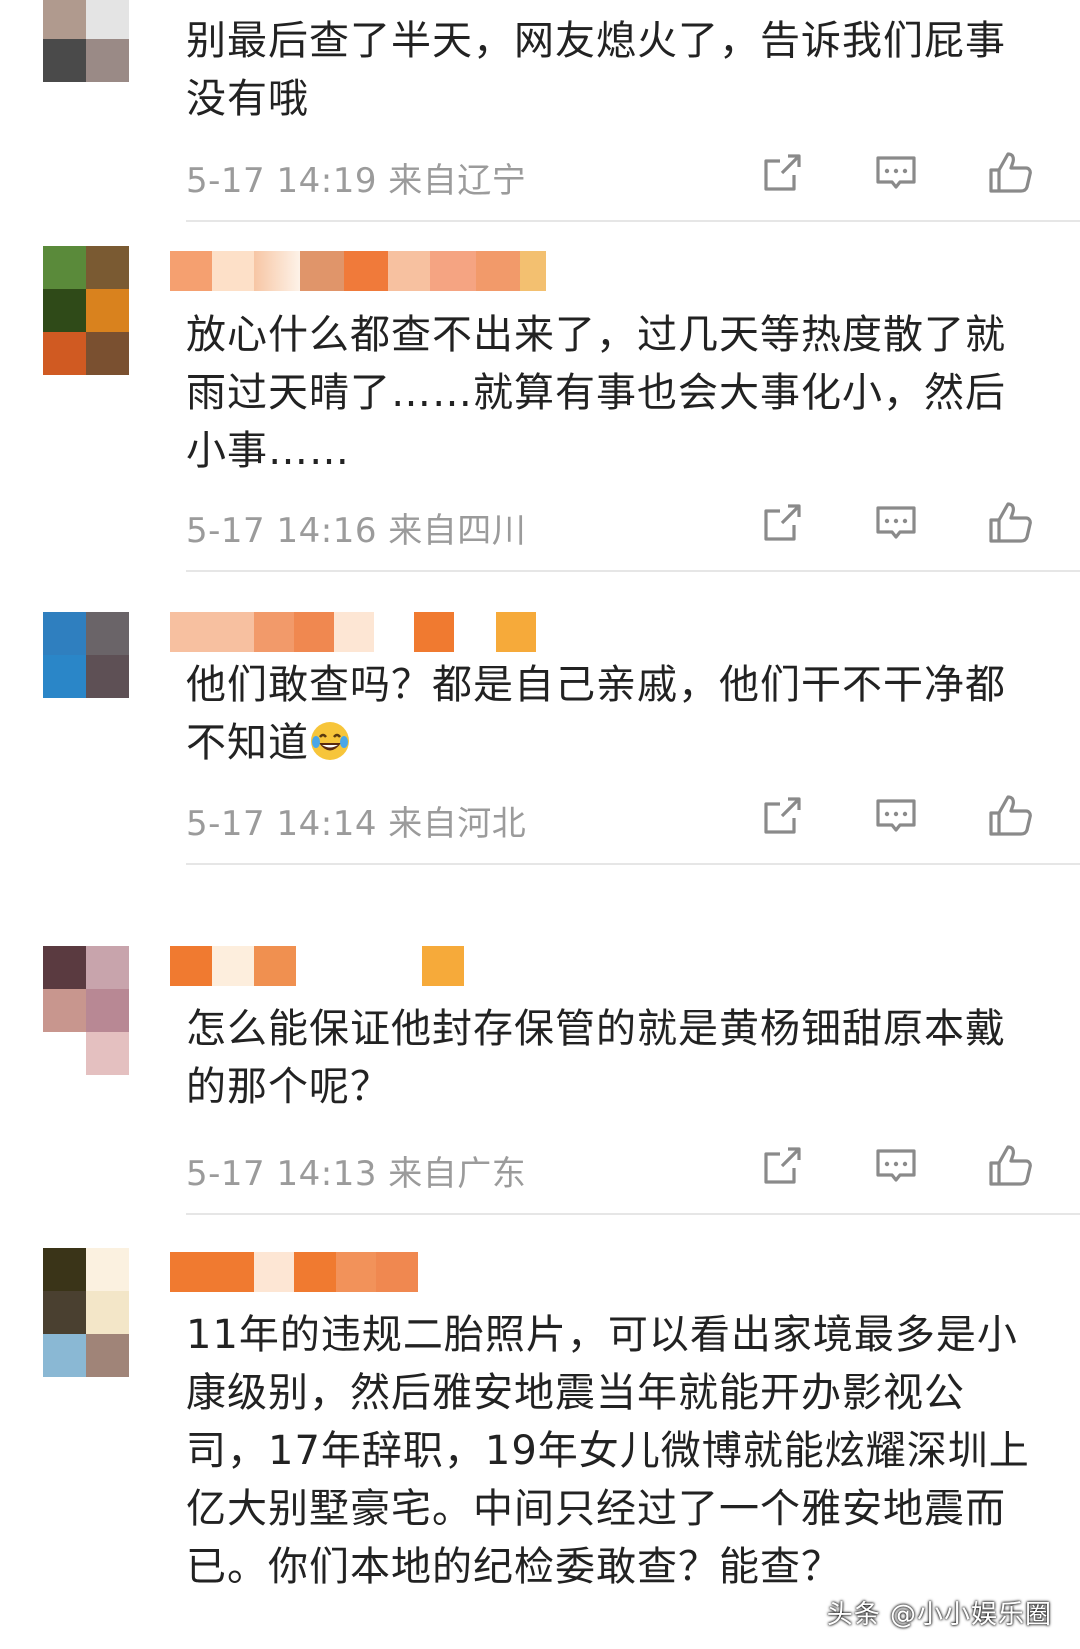  Describe the element at coordinates (356, 181) in the screenshot. I see `comment-timestamp: 5-17 14:19 来自辽宁` at that location.